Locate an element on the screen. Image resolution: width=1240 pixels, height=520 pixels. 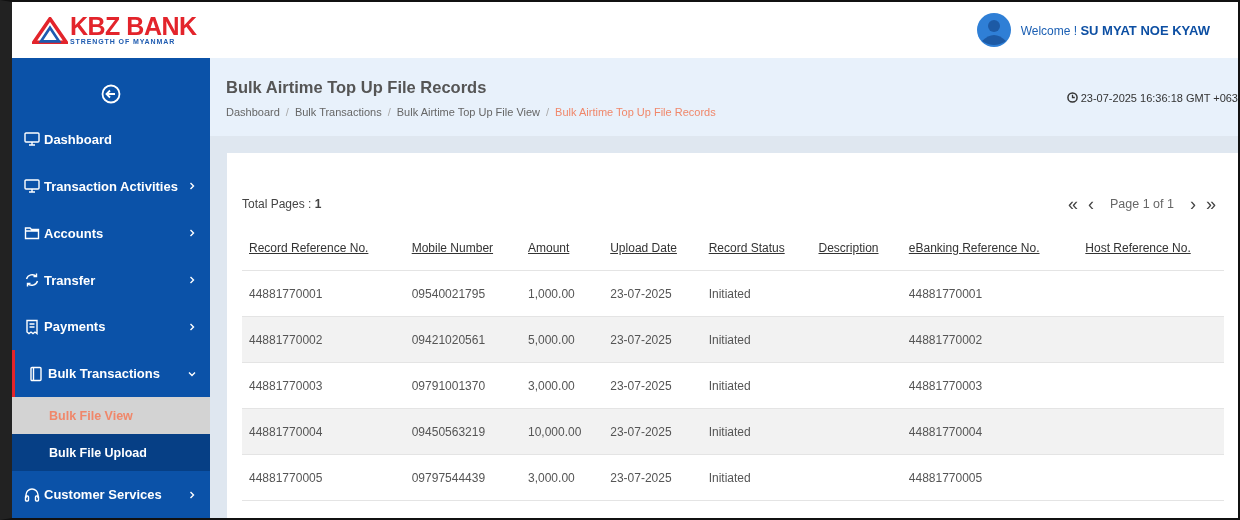
folder-icon is located at coordinates (32, 233).